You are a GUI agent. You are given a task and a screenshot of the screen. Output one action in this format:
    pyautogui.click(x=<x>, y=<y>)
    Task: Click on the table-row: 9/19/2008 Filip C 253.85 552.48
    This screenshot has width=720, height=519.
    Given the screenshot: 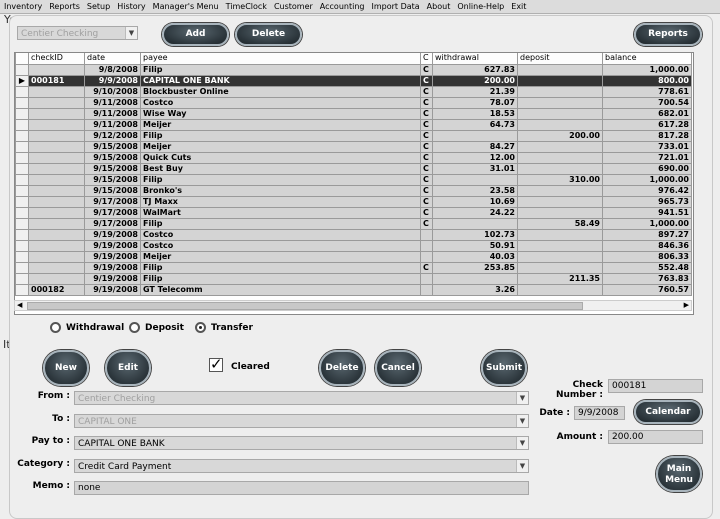 What is the action you would take?
    pyautogui.click(x=353, y=267)
    